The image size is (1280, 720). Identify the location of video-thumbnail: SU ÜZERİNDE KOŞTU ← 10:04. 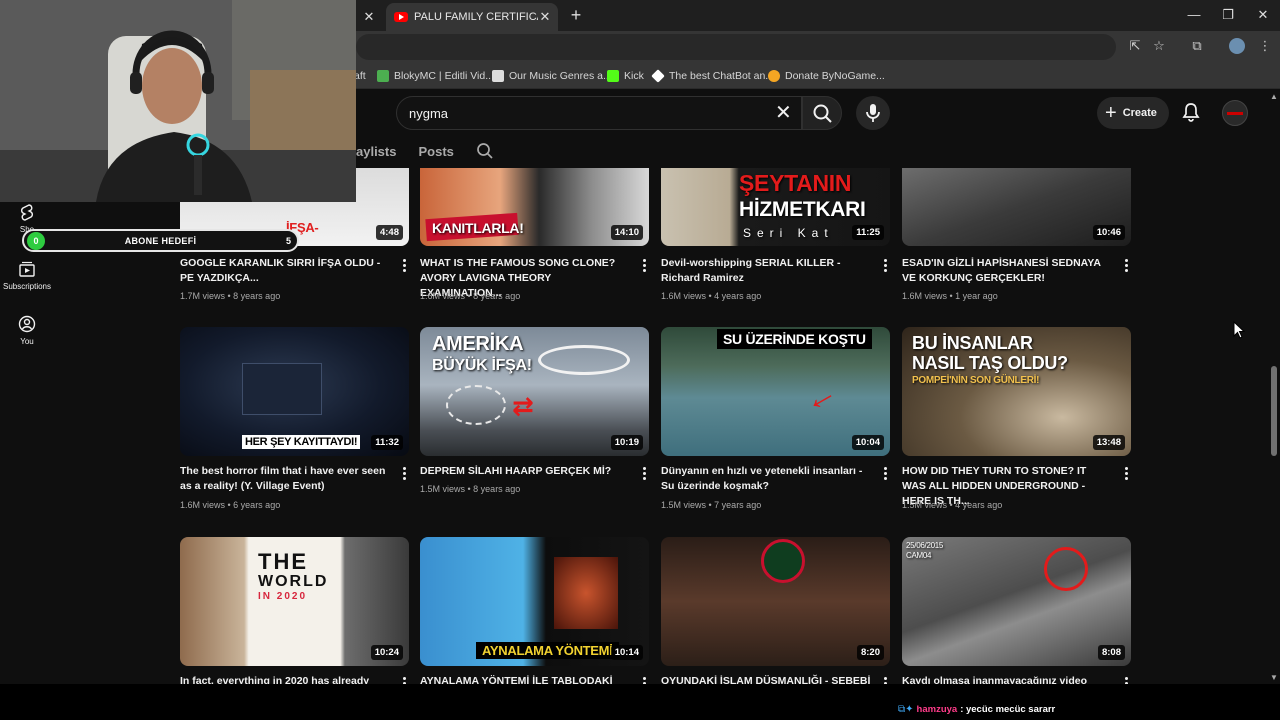
(775, 391).